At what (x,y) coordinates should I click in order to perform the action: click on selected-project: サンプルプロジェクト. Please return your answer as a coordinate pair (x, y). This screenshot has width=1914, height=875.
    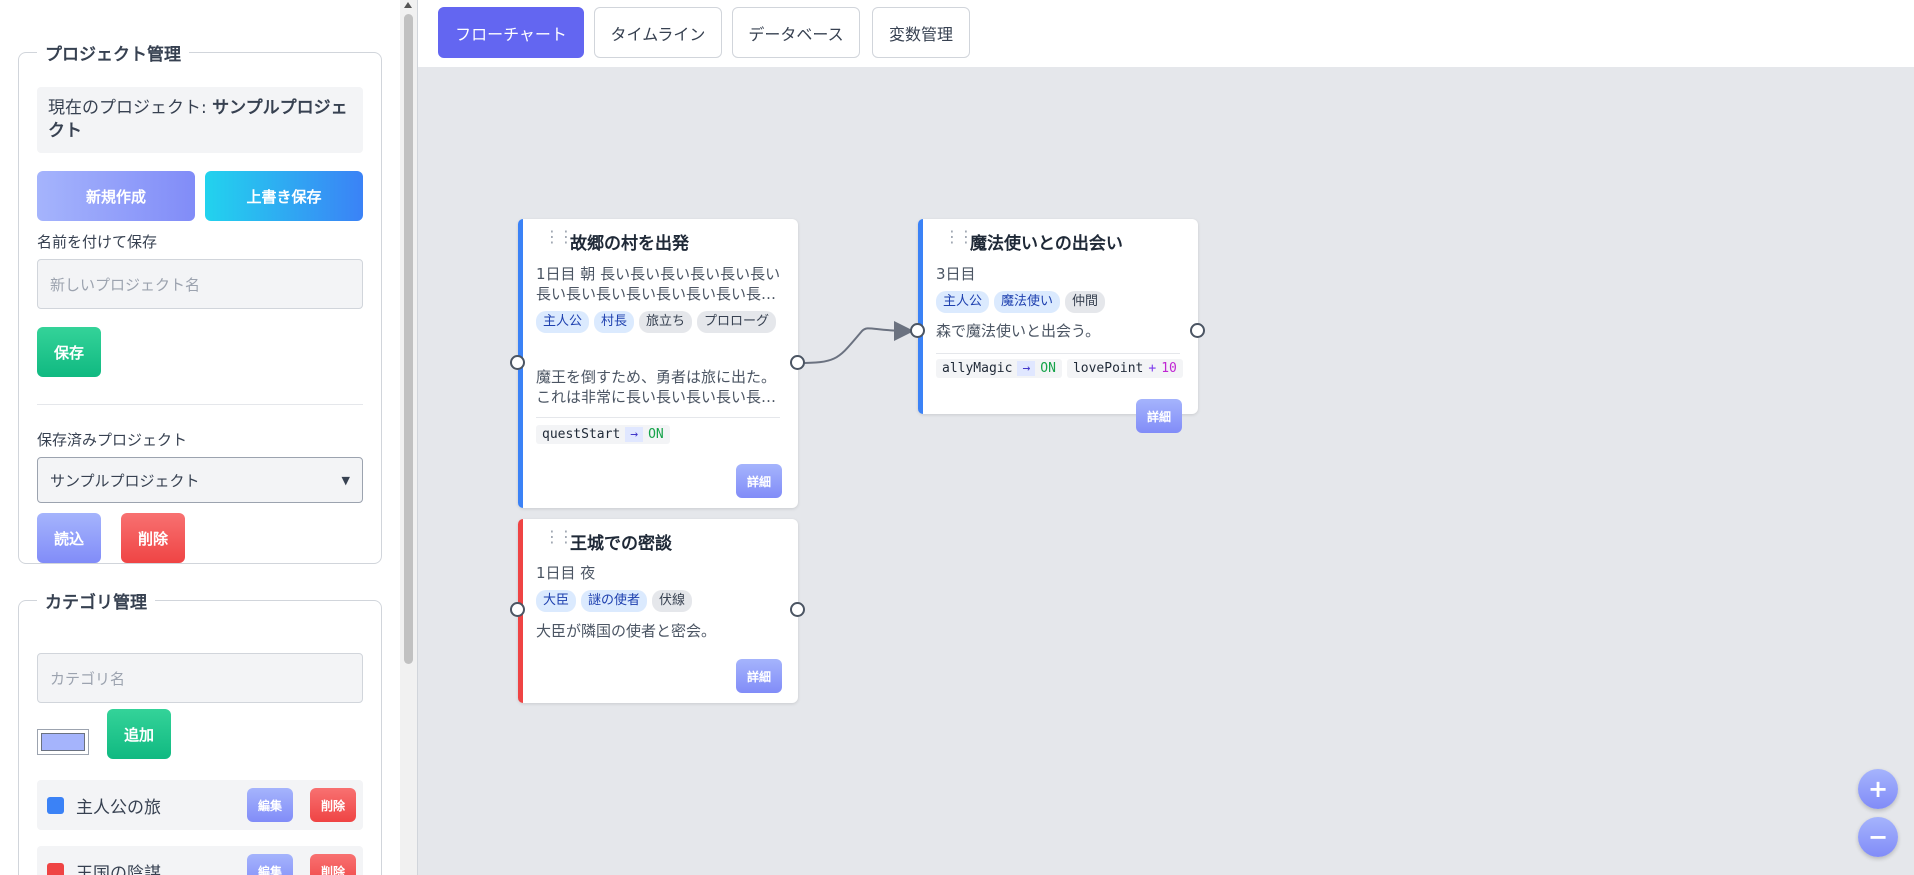
    Looking at the image, I should click on (125, 480).